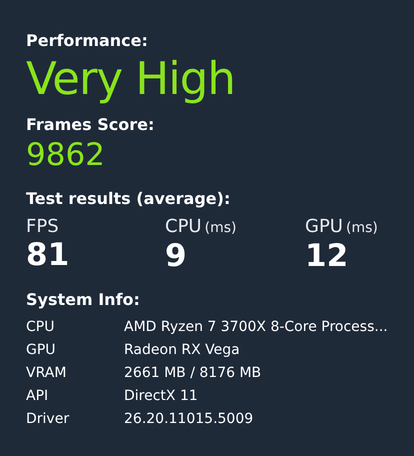 The image size is (414, 456). Describe the element at coordinates (324, 227) in the screenshot. I see `metric-label: GPU` at that location.